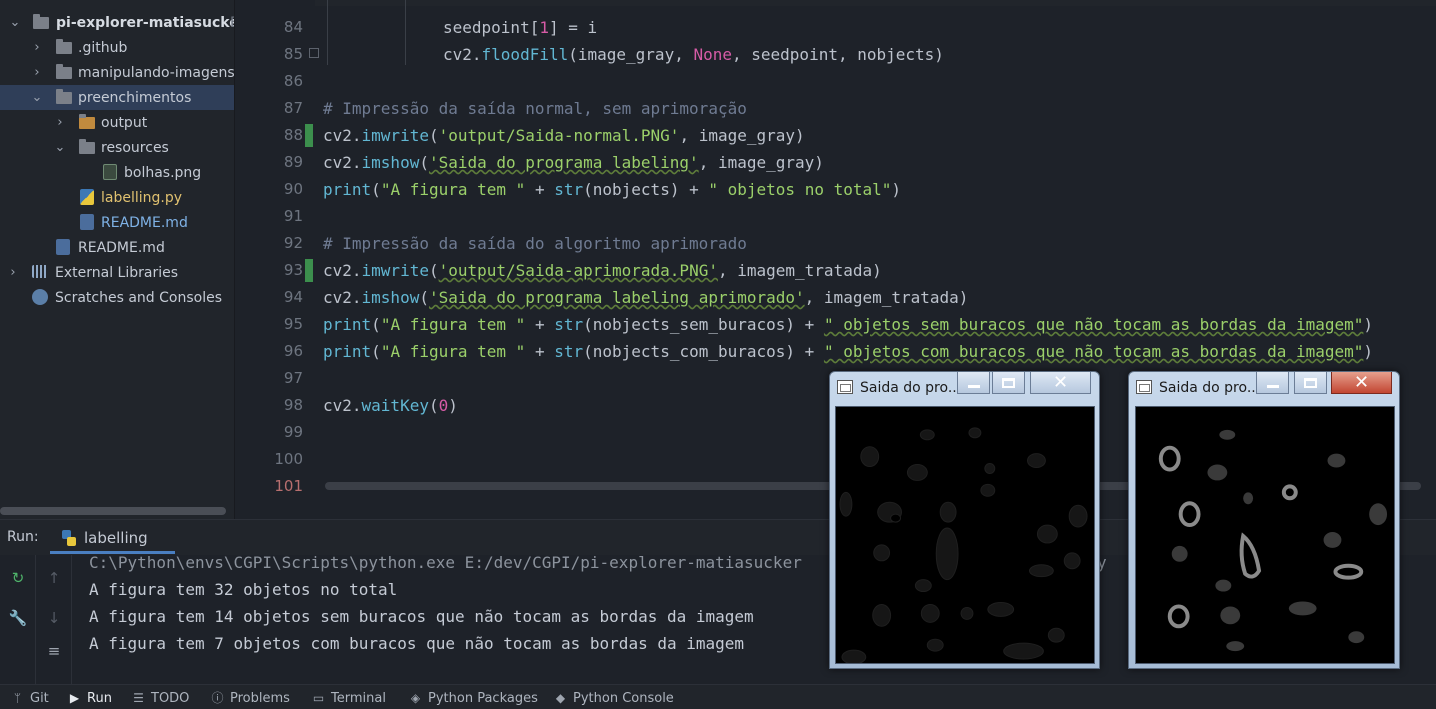 Image resolution: width=1436 pixels, height=709 pixels. I want to click on tree-item-output: › output, so click(117, 122).